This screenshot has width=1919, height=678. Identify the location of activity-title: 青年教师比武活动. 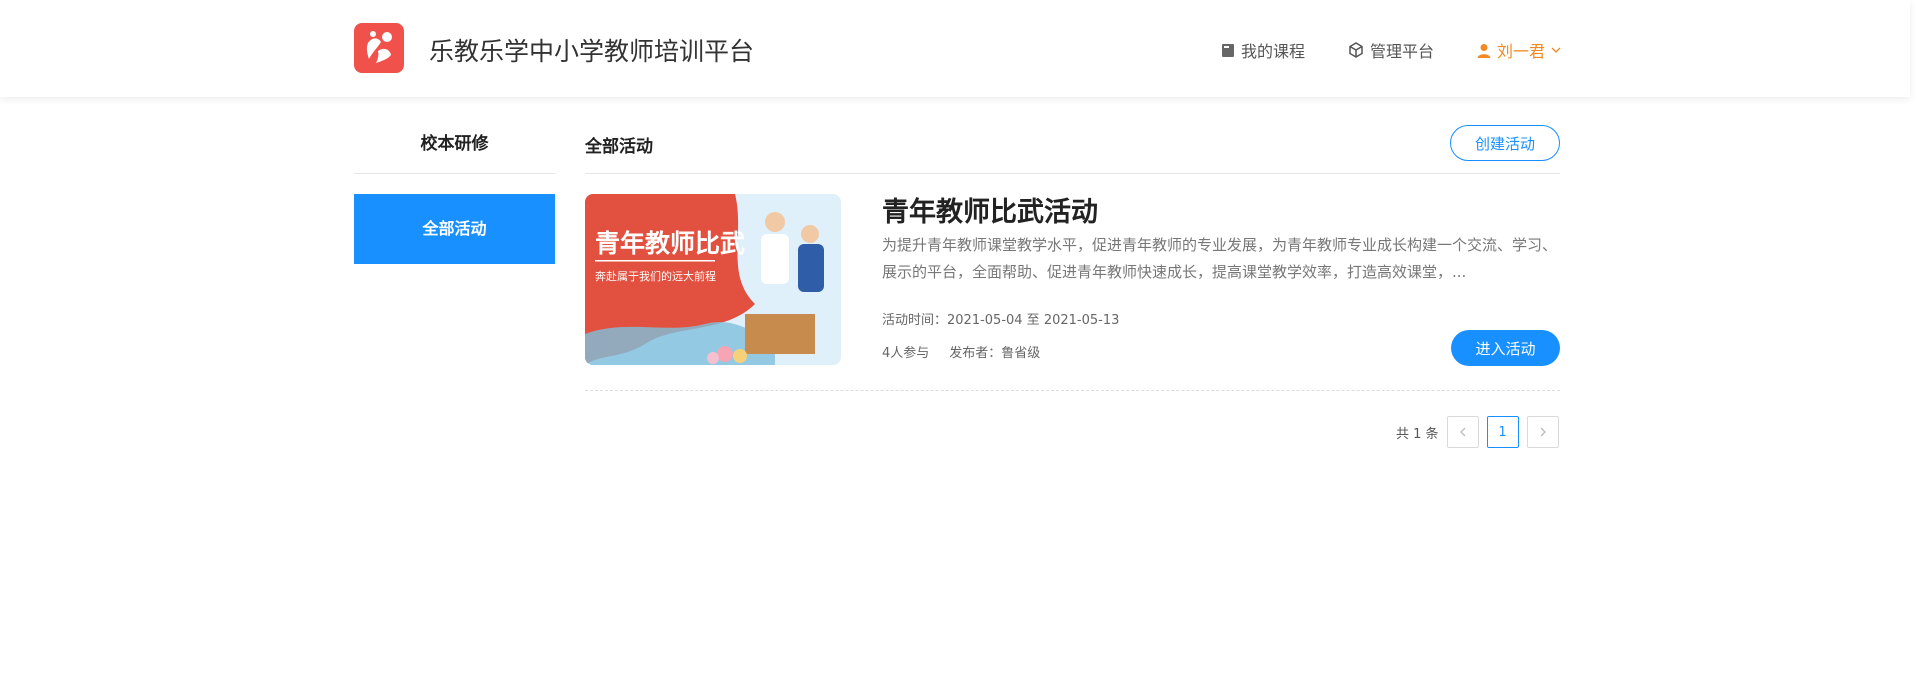
(990, 209).